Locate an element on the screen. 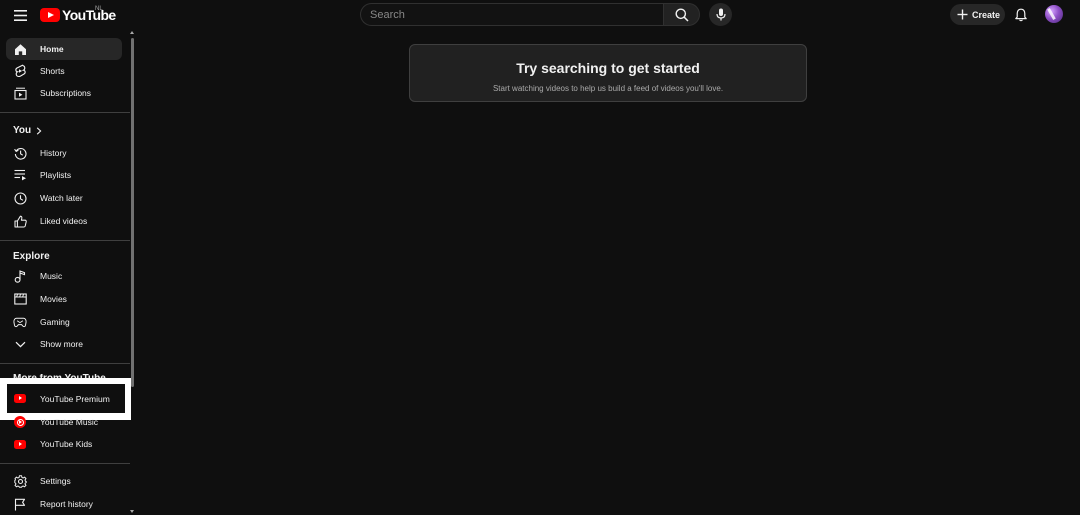  flag-icon is located at coordinates (20, 504).